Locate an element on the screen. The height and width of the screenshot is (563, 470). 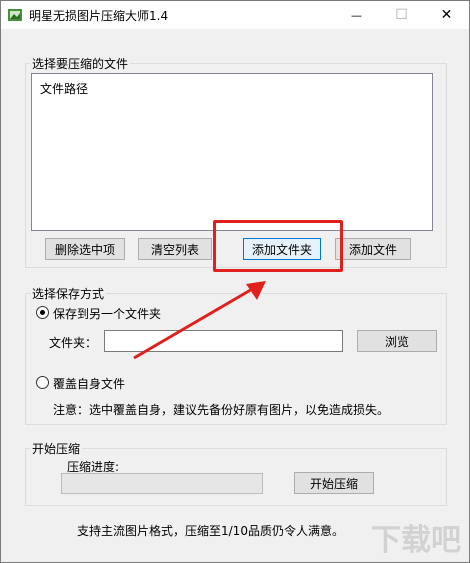
overwrite-note: 注意：选中覆盖自身，建议先备份好原有图片，以免造成损失。 is located at coordinates (221, 410).